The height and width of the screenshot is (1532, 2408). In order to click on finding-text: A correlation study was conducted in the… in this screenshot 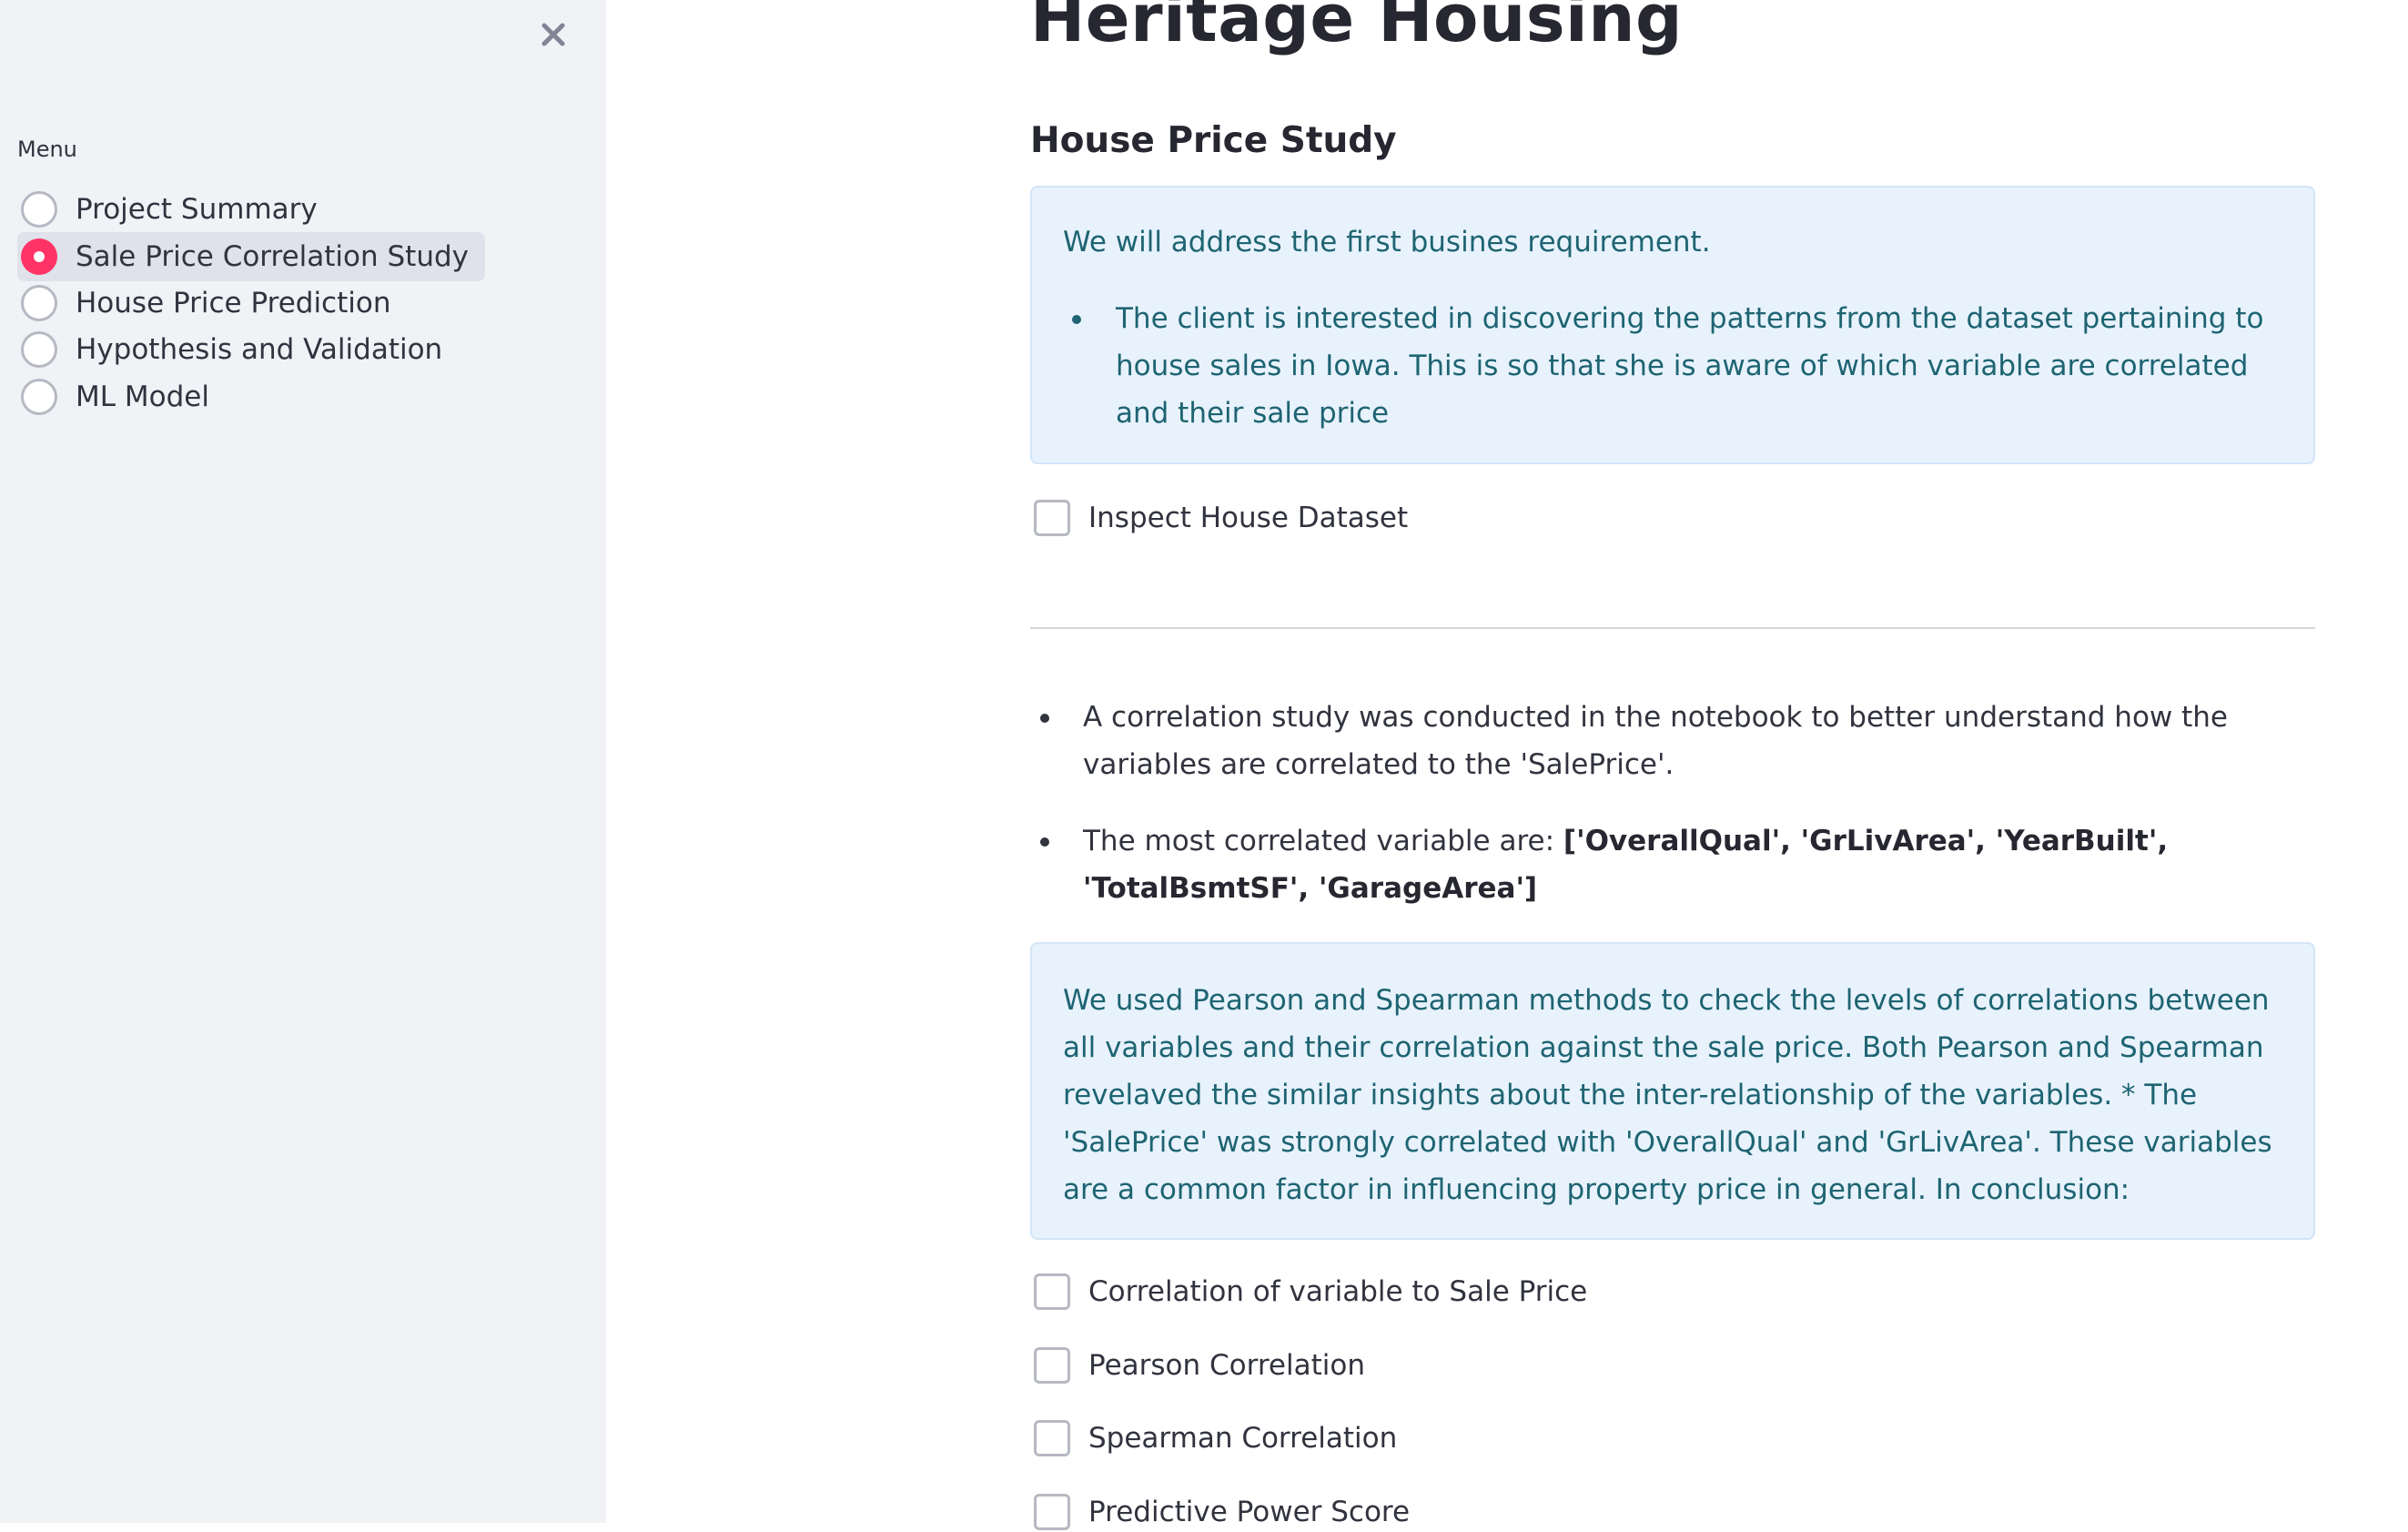, I will do `click(1655, 741)`.